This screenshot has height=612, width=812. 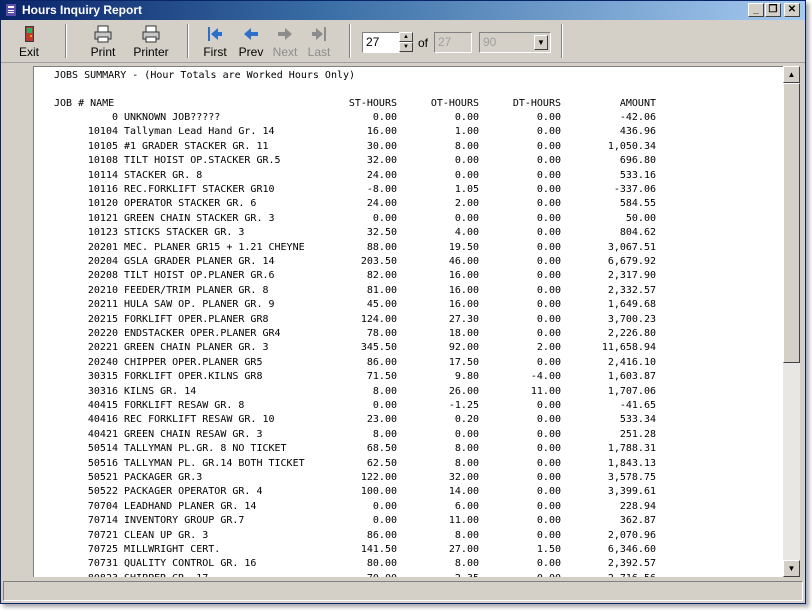 I want to click on page-spinner: ▲ ▼, so click(x=406, y=42).